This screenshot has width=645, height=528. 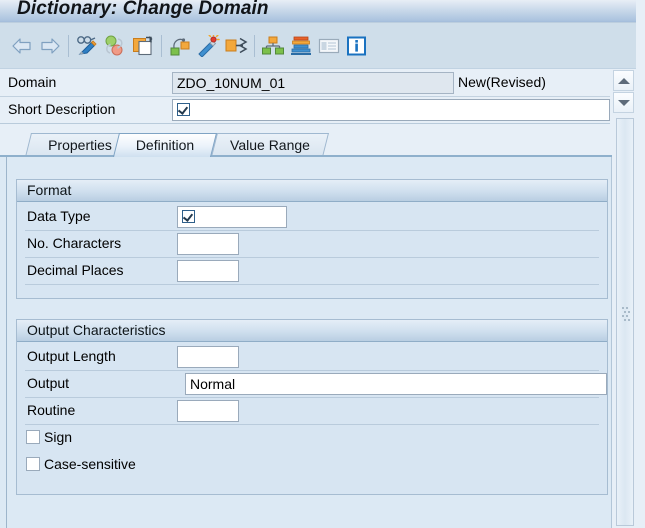 What do you see at coordinates (51, 410) in the screenshot?
I see `routine-label: Routine` at bounding box center [51, 410].